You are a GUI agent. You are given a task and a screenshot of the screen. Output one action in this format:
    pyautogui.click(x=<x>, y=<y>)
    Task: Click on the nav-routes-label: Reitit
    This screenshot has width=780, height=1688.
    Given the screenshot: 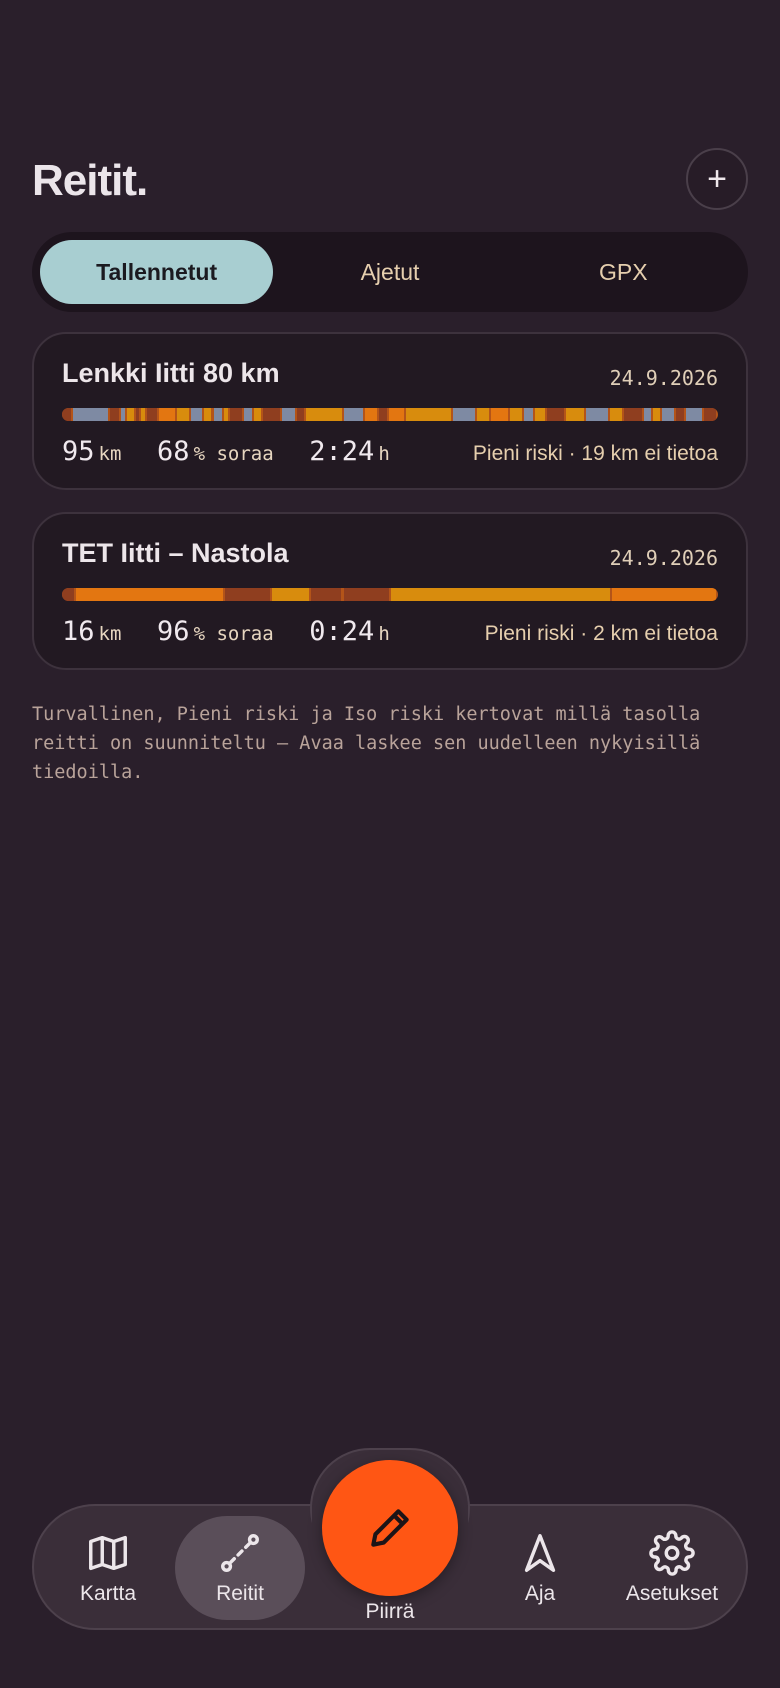 What is the action you would take?
    pyautogui.click(x=240, y=1593)
    